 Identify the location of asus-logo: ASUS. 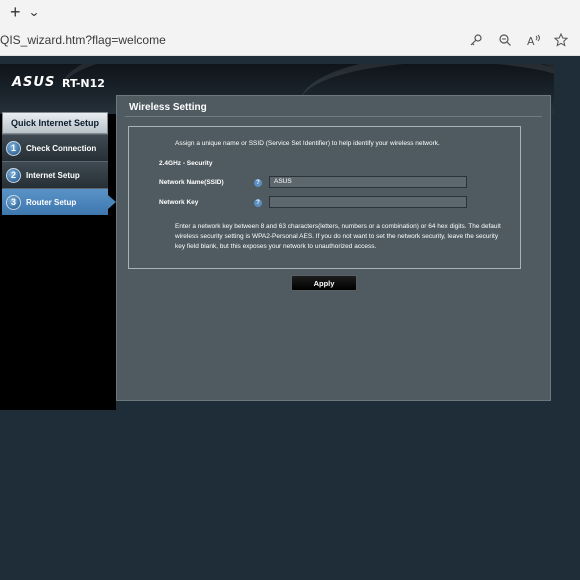
(34, 82).